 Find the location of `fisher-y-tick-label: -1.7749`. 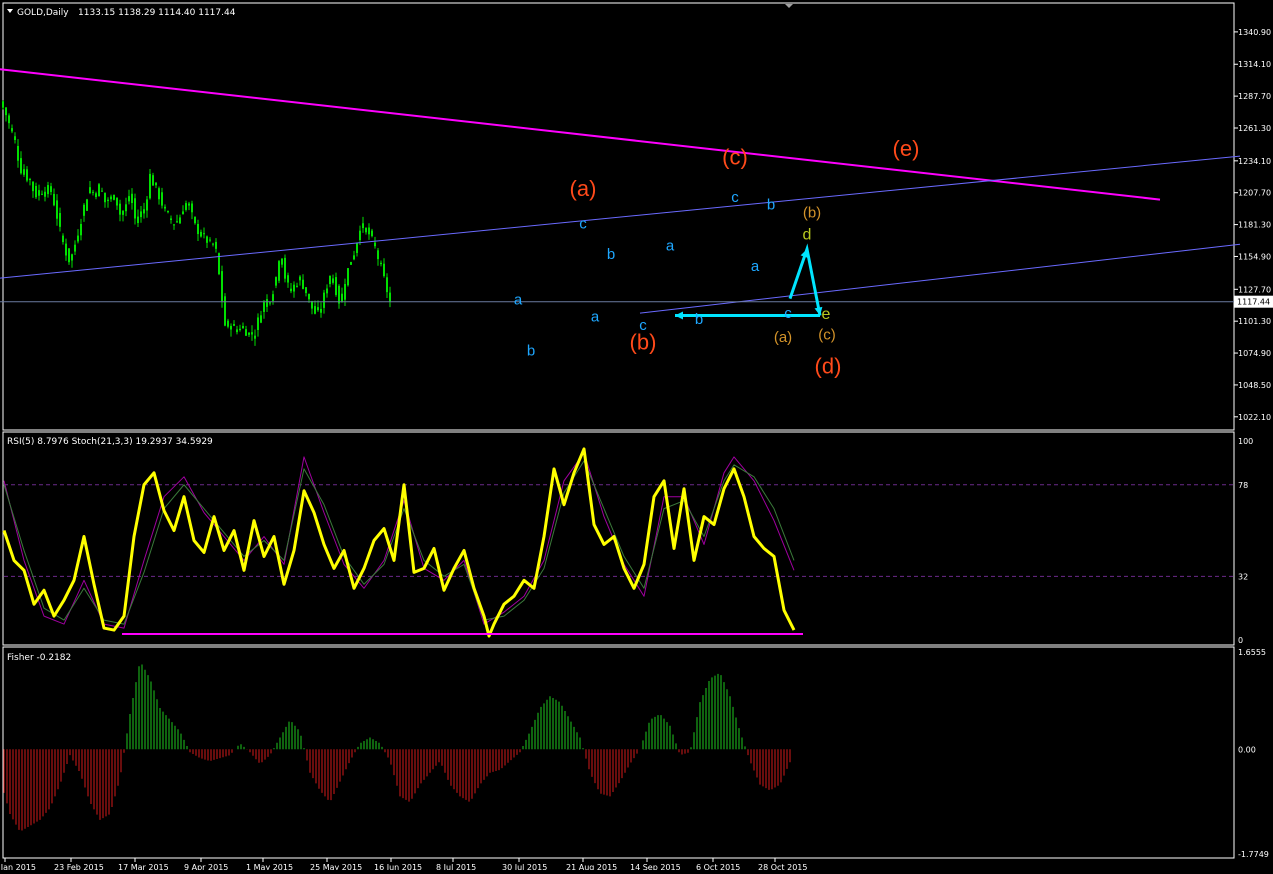

fisher-y-tick-label: -1.7749 is located at coordinates (1253, 854).